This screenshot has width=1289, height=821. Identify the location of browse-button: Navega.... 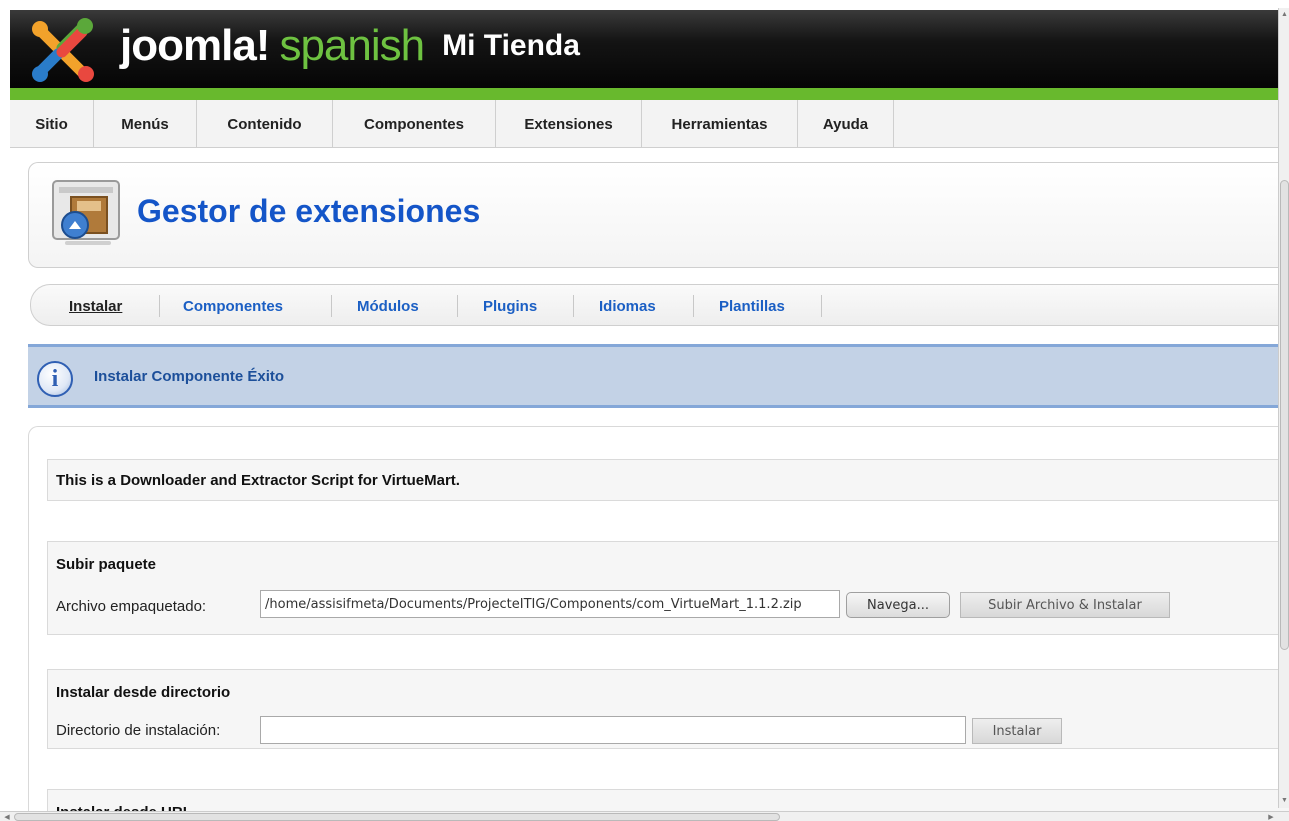
(898, 605).